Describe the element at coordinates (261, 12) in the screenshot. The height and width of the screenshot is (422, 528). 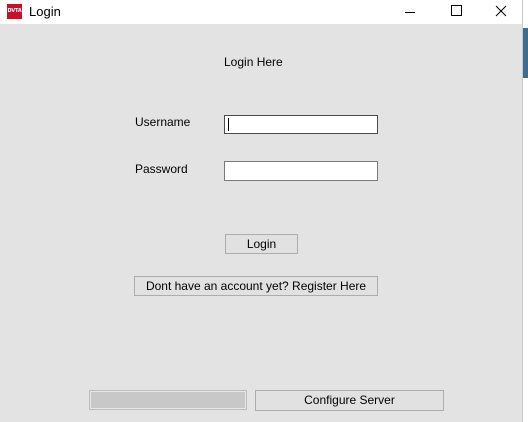
I see `title-bar: DVTA Login` at that location.